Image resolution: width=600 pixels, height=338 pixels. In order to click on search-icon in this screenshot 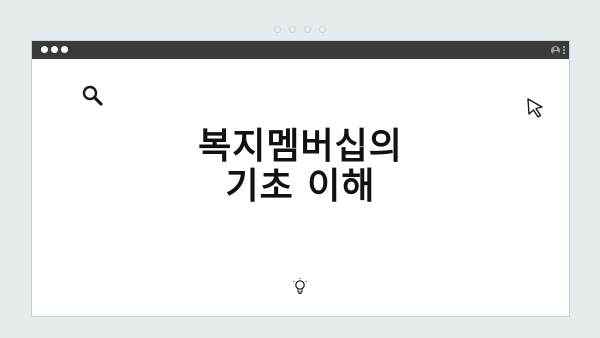, I will do `click(92, 95)`.